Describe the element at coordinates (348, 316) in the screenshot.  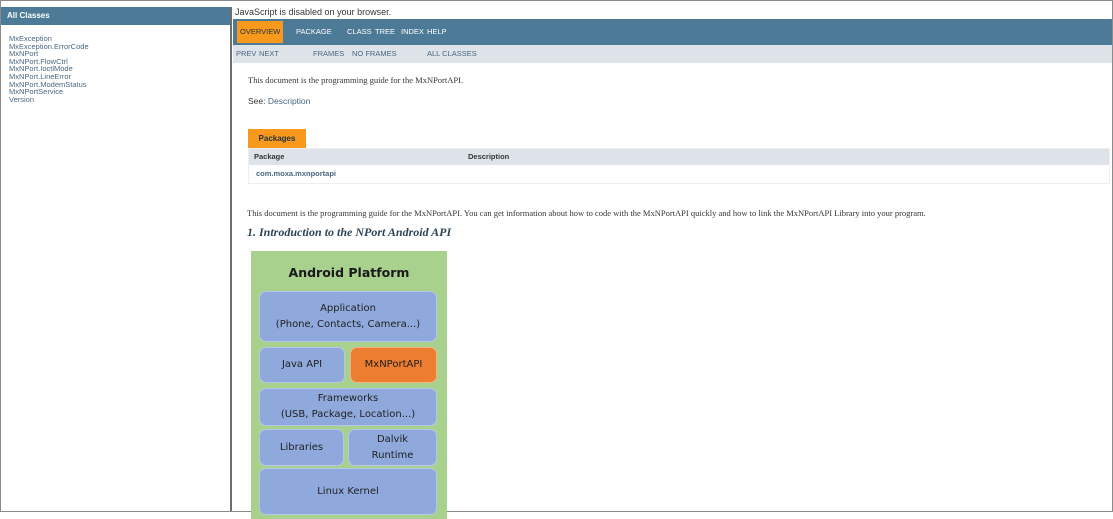
I see `application-box: Application (Phone, Contacts, Camera...)` at that location.